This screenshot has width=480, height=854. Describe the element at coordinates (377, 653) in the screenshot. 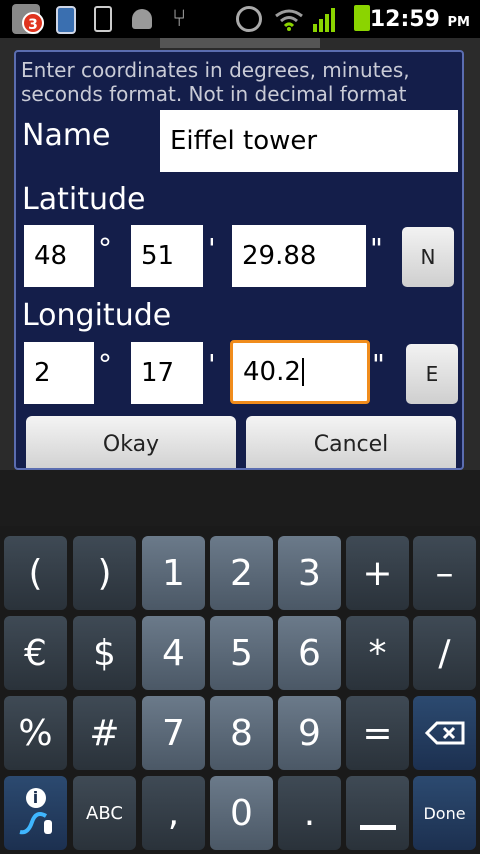

I see `key-asterisk: *` at that location.